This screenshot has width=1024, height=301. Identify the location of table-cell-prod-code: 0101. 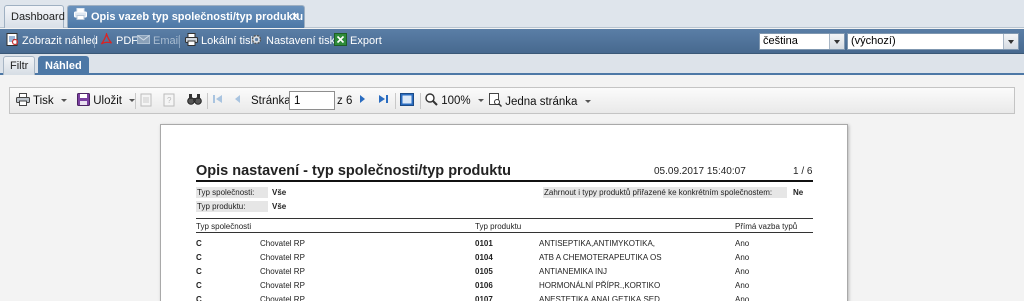
(484, 243).